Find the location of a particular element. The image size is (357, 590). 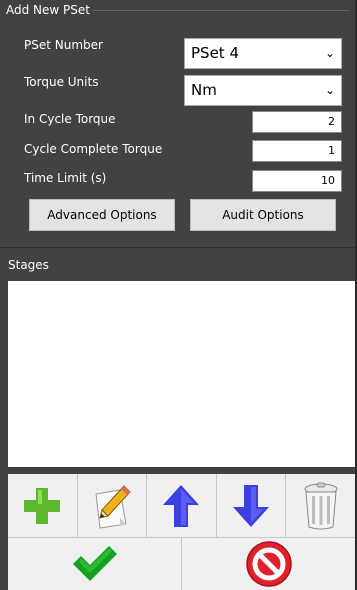

dialog-action-bar is located at coordinates (181, 564).